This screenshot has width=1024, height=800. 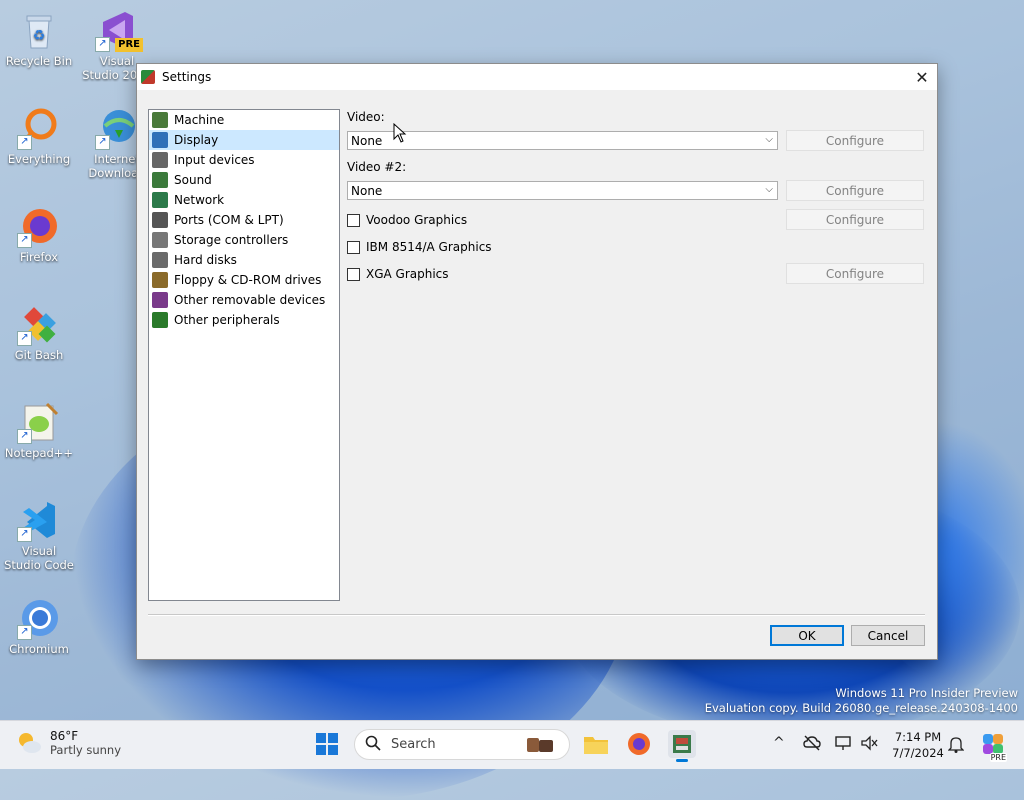 What do you see at coordinates (244, 240) in the screenshot?
I see `category-storage-controllers: Storage controllers` at bounding box center [244, 240].